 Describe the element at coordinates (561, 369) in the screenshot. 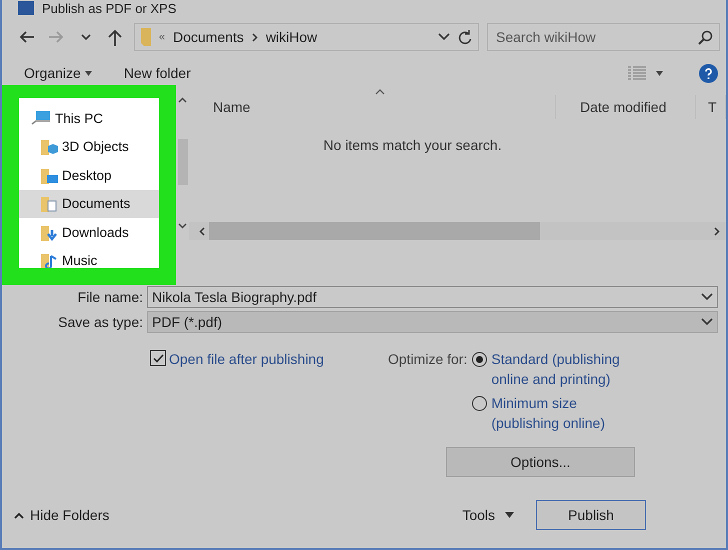

I see `radio-label: Standard (publishing online and printing)` at that location.